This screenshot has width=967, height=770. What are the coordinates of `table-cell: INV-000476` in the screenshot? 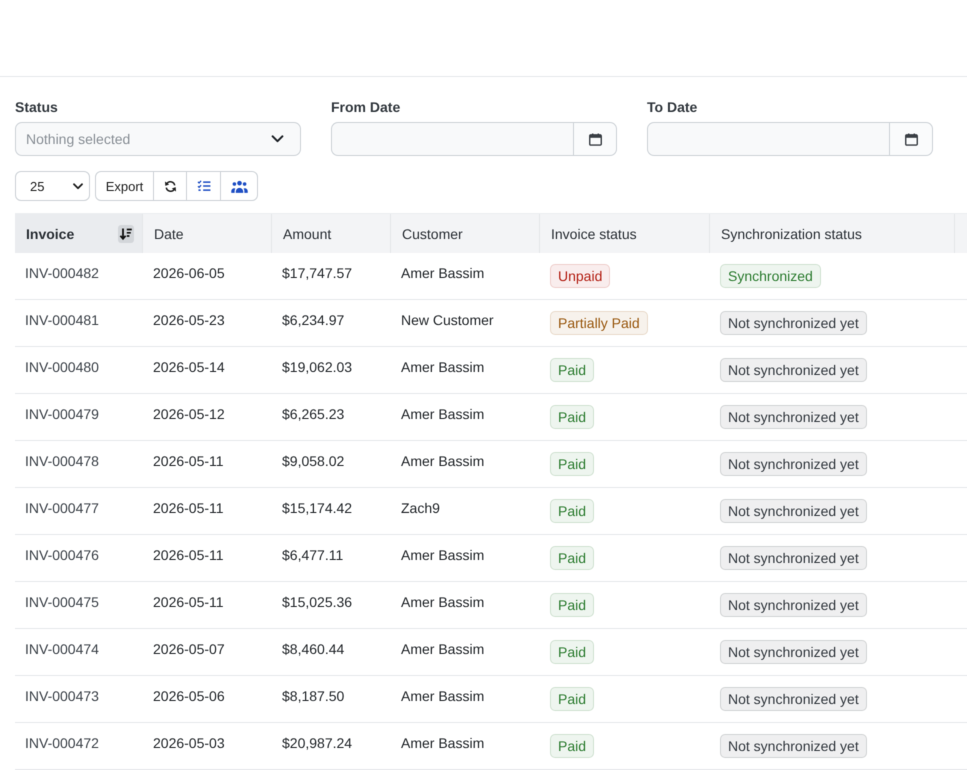 It's located at (62, 555).